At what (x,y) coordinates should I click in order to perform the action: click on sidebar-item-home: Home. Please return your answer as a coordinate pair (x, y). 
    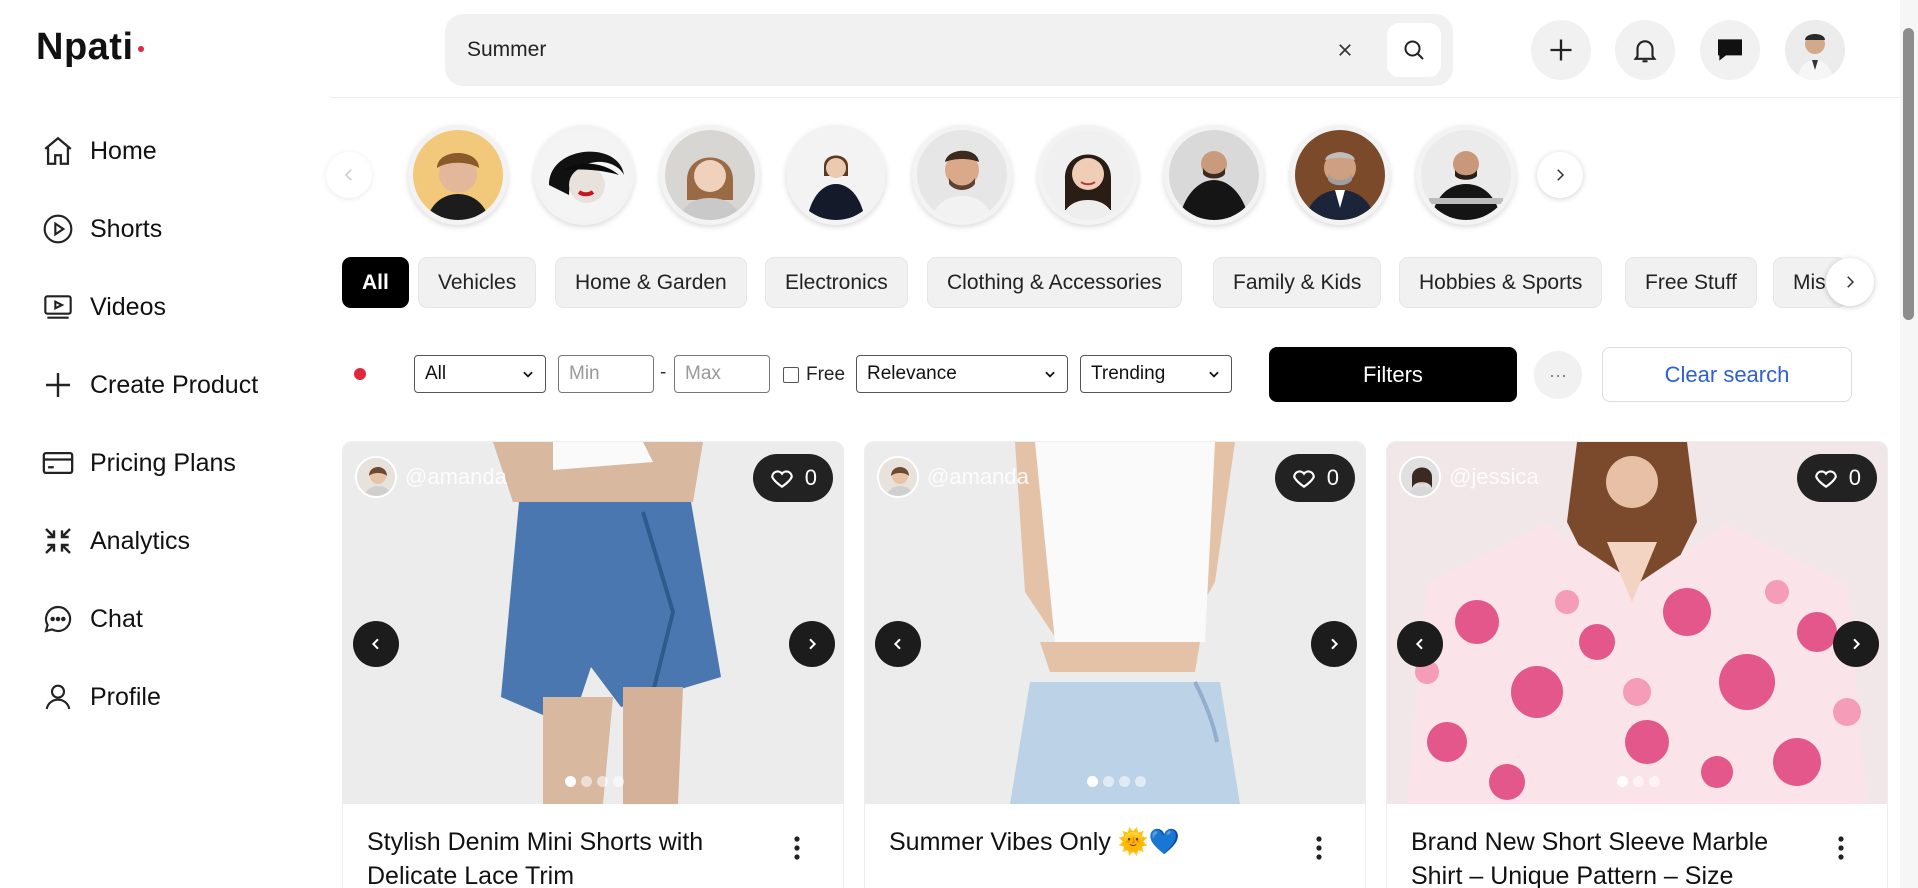
    Looking at the image, I should click on (149, 151).